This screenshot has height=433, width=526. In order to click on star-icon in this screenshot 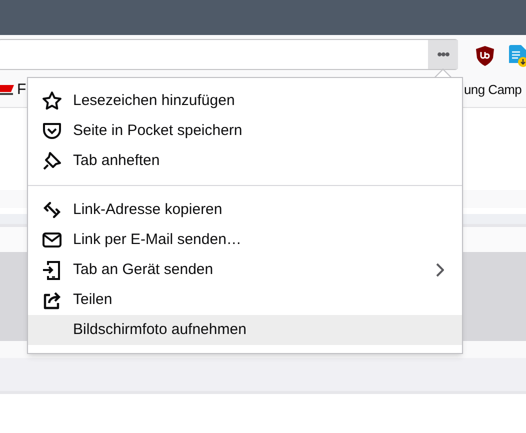, I will do `click(52, 101)`.